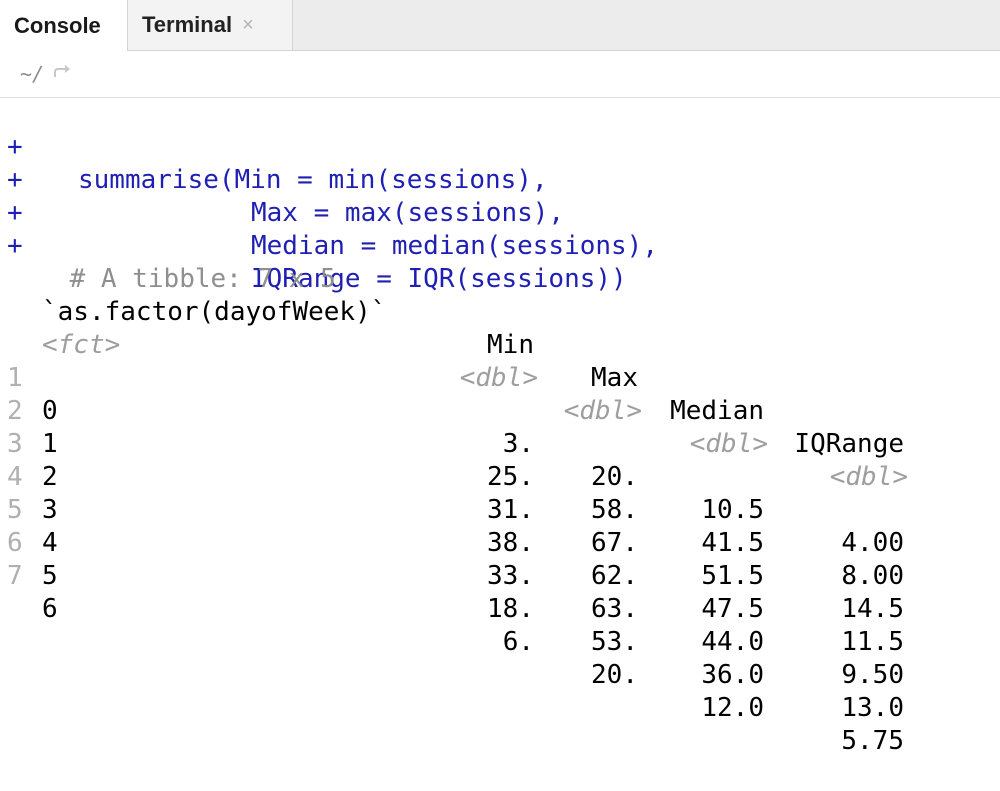 This screenshot has width=1000, height=791. What do you see at coordinates (500, 74) in the screenshot?
I see `working-directory-bar: ~/` at bounding box center [500, 74].